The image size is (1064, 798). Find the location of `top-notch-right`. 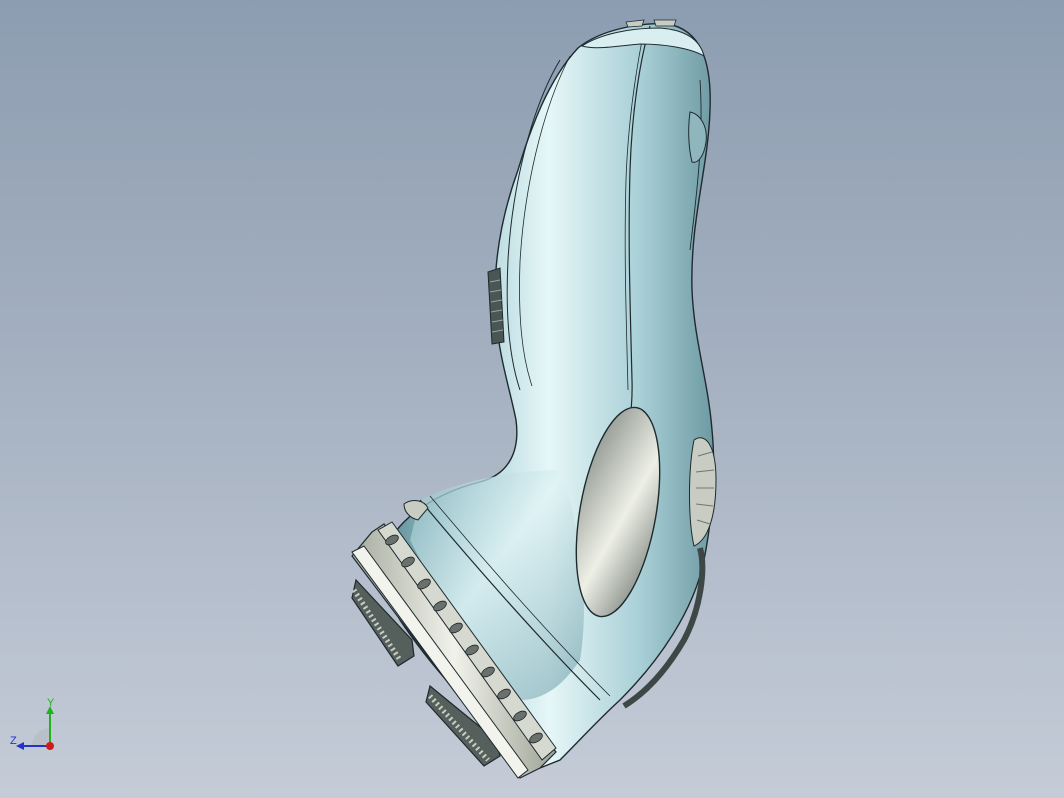

top-notch-right is located at coordinates (665, 23).